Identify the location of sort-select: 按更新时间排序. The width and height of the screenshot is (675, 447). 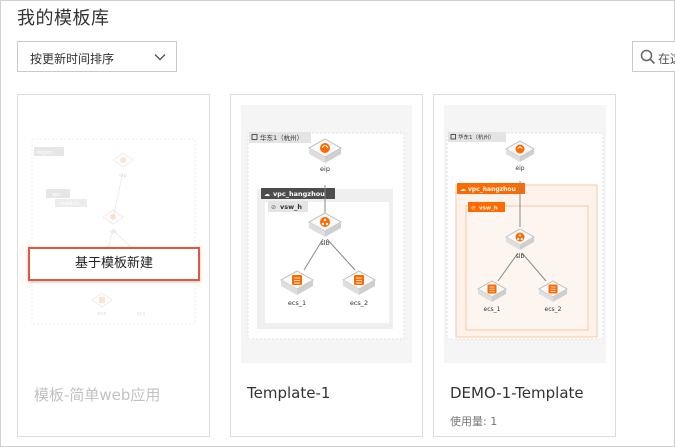
(97, 56).